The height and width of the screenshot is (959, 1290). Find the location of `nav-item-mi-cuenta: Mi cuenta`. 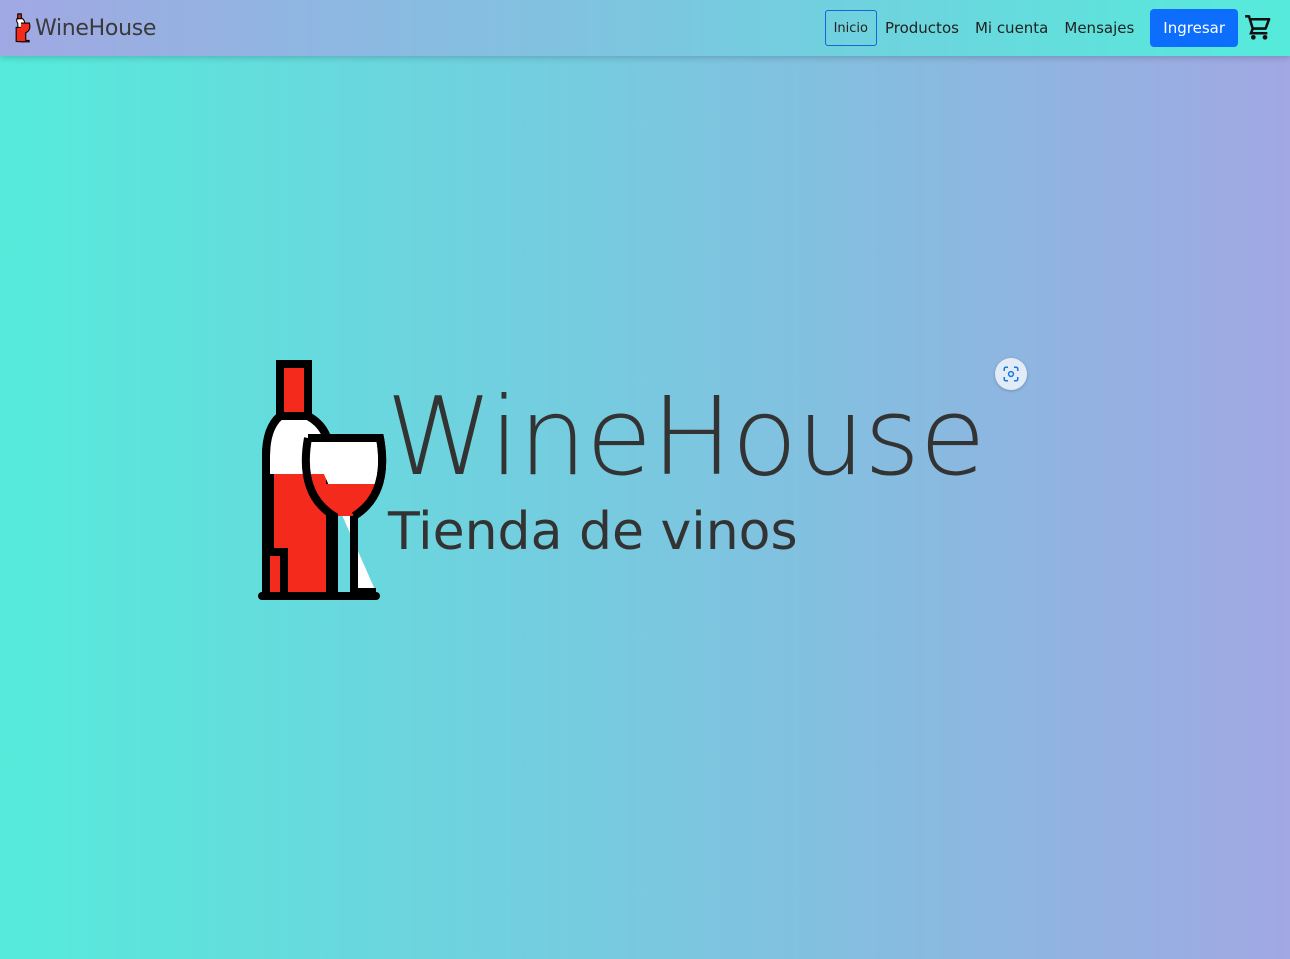

nav-item-mi-cuenta: Mi cuenta is located at coordinates (1011, 28).